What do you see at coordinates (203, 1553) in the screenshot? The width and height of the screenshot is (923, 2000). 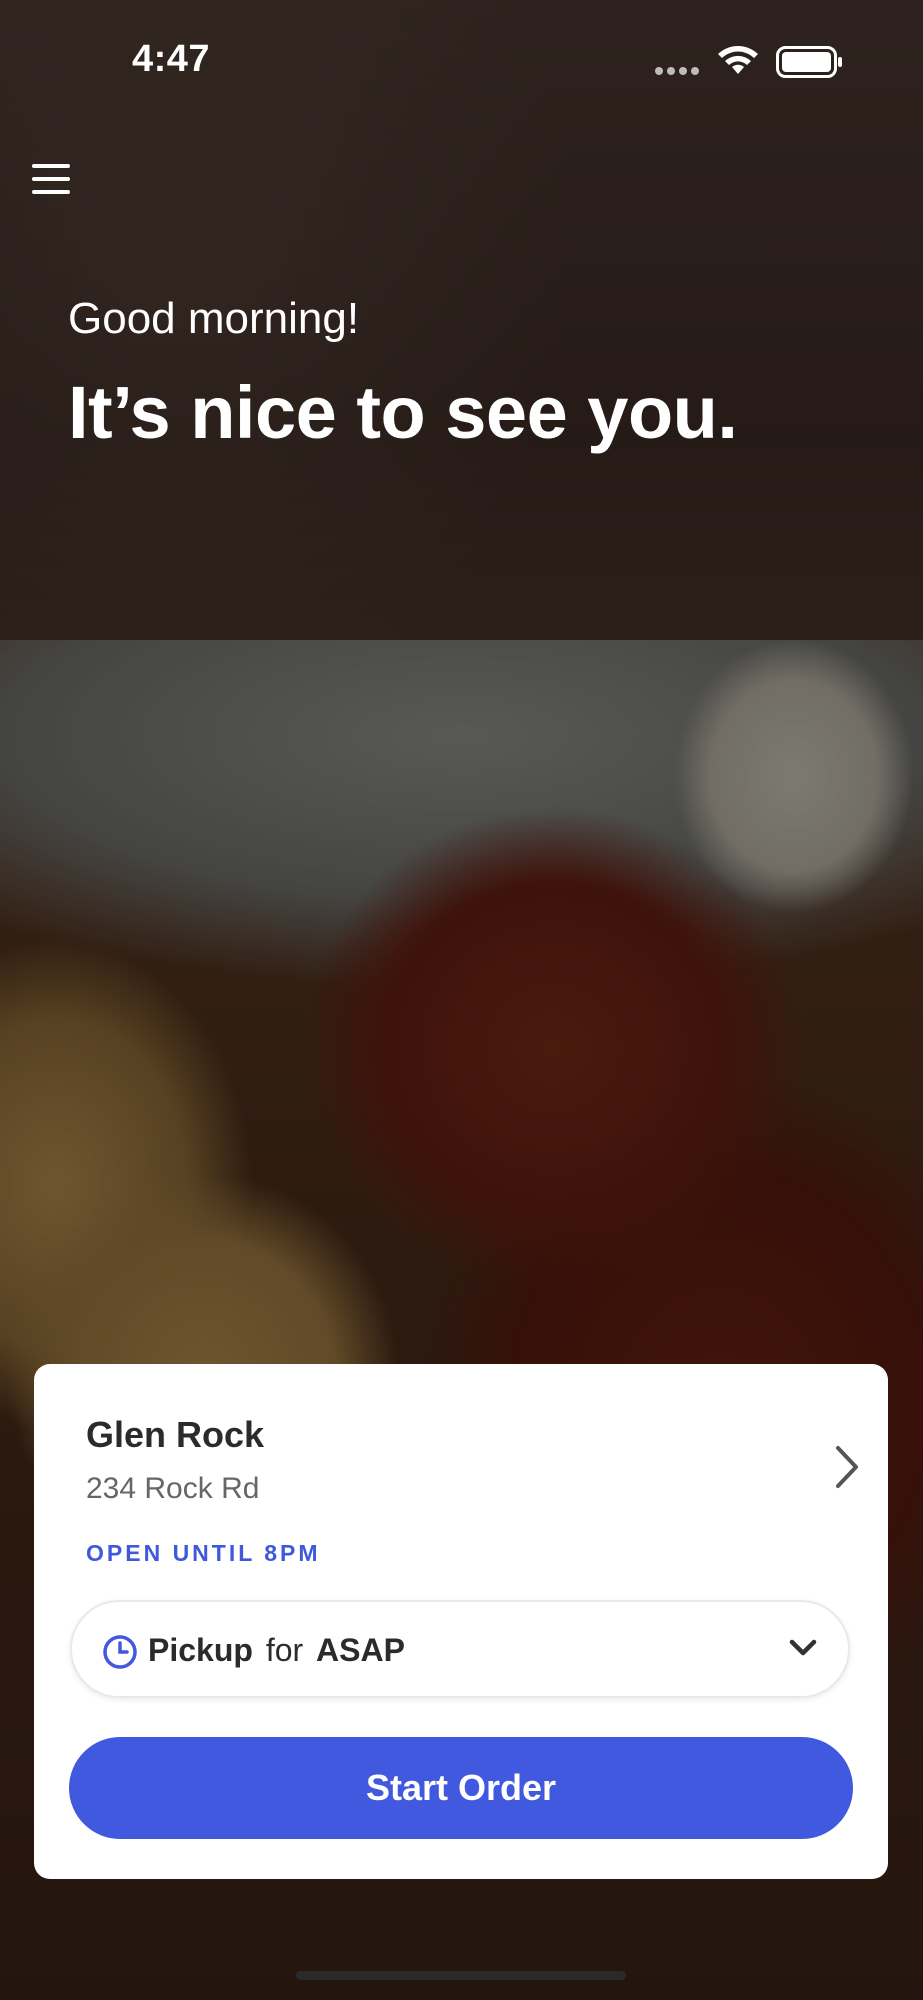 I see `open-status: OPEN UNTIL 8PM` at bounding box center [203, 1553].